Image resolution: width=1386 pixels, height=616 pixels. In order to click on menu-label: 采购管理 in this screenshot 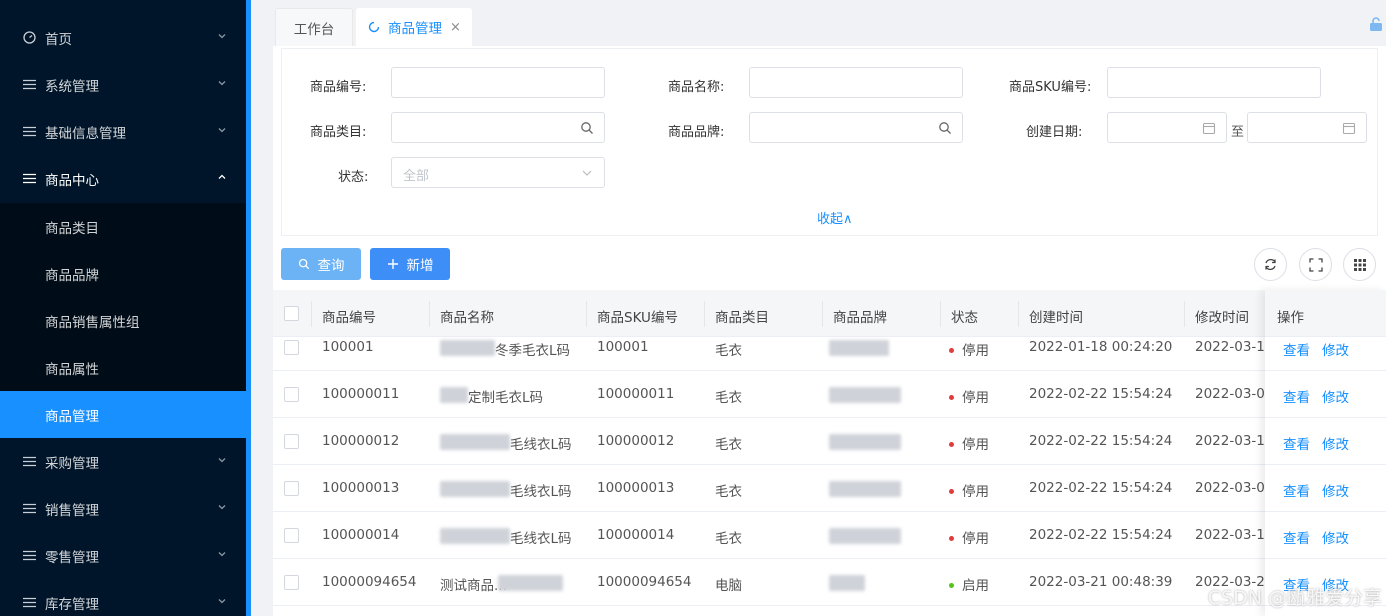, I will do `click(72, 463)`.